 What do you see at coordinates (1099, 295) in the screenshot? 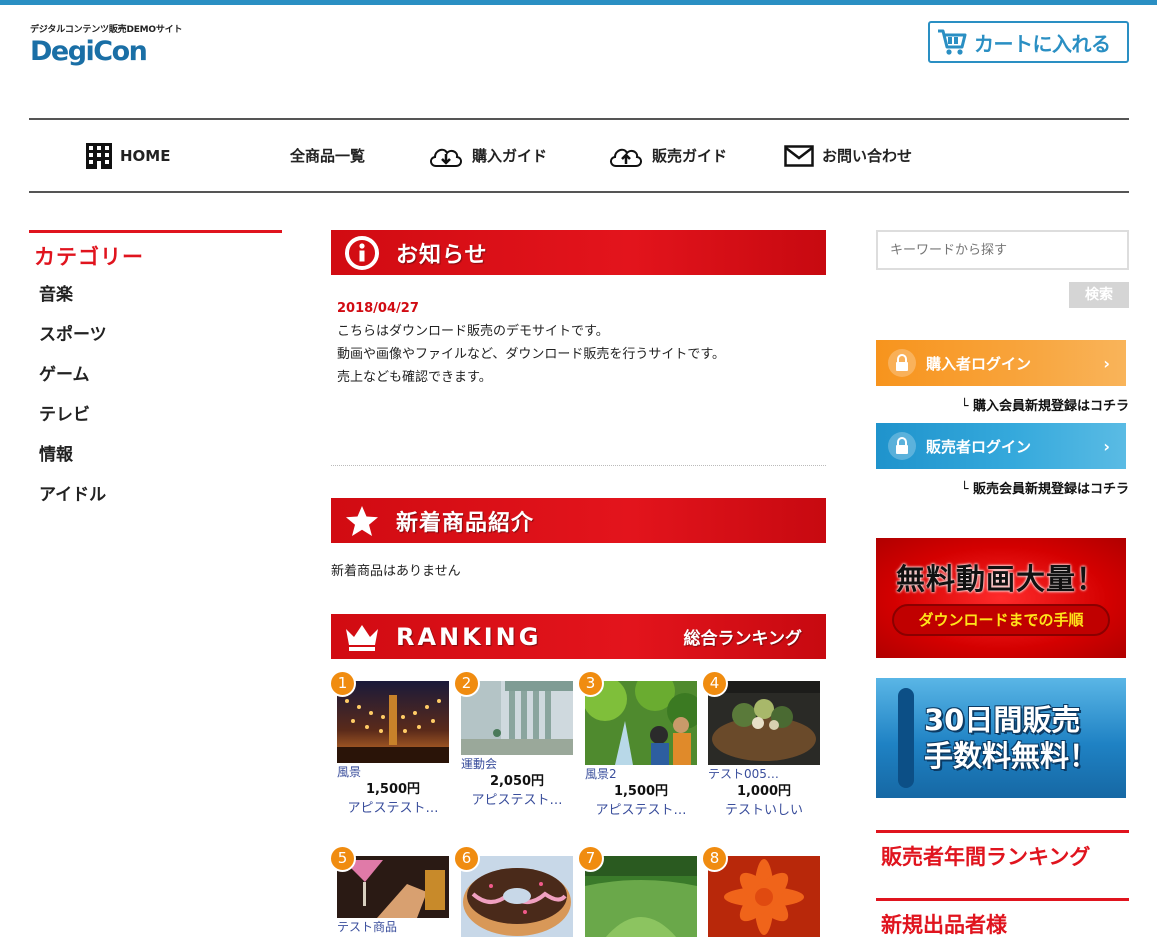
I see `search-button: 検索` at bounding box center [1099, 295].